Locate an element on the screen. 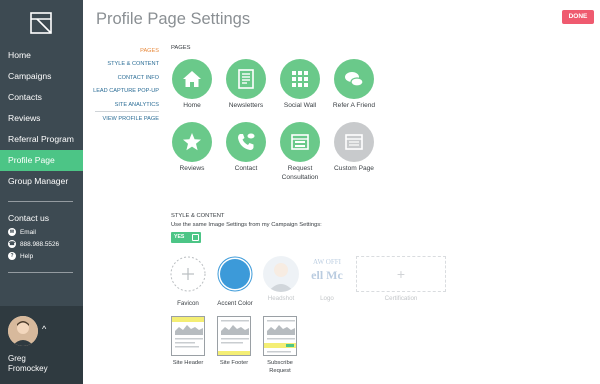 This screenshot has width=600, height=384. page-label: Custom Page is located at coordinates (354, 168).